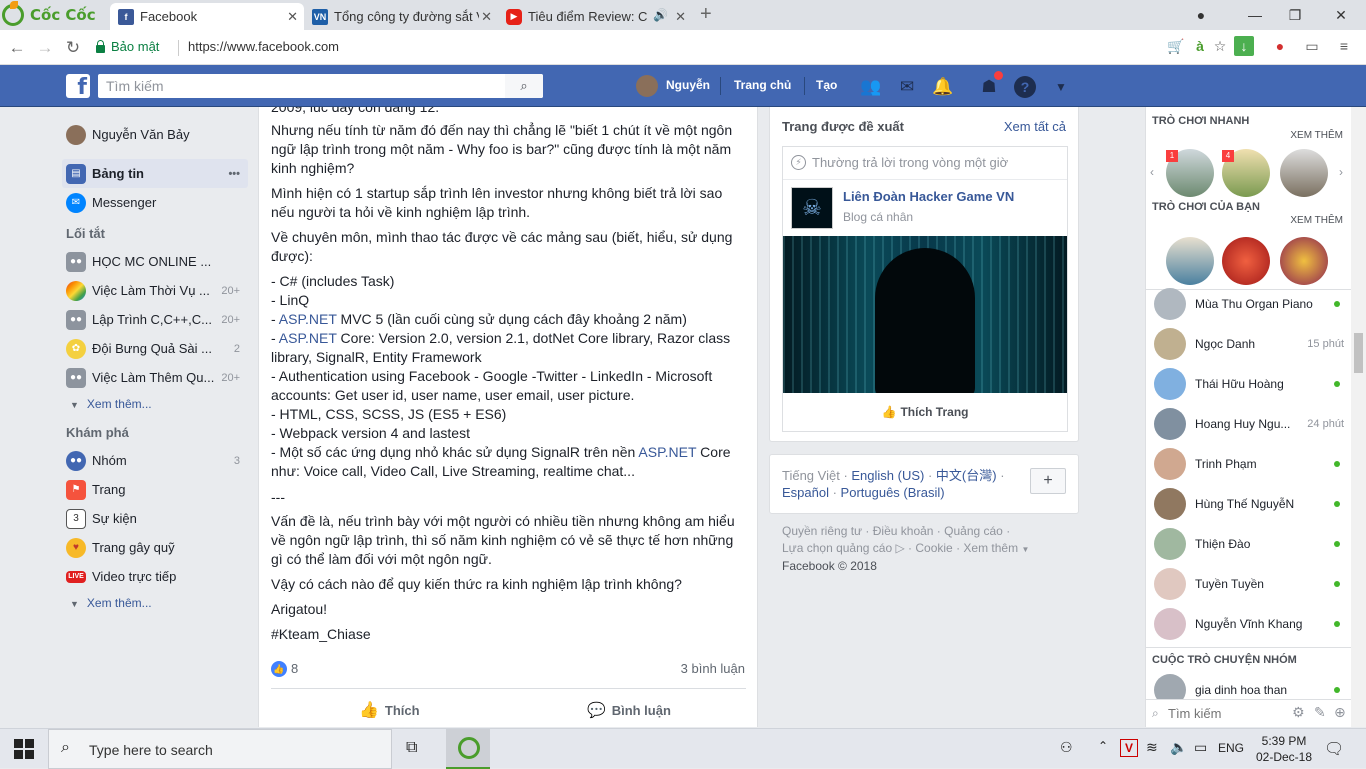 This screenshot has height=769, width=1366. I want to click on adblock-icon: ●, so click(1280, 46).